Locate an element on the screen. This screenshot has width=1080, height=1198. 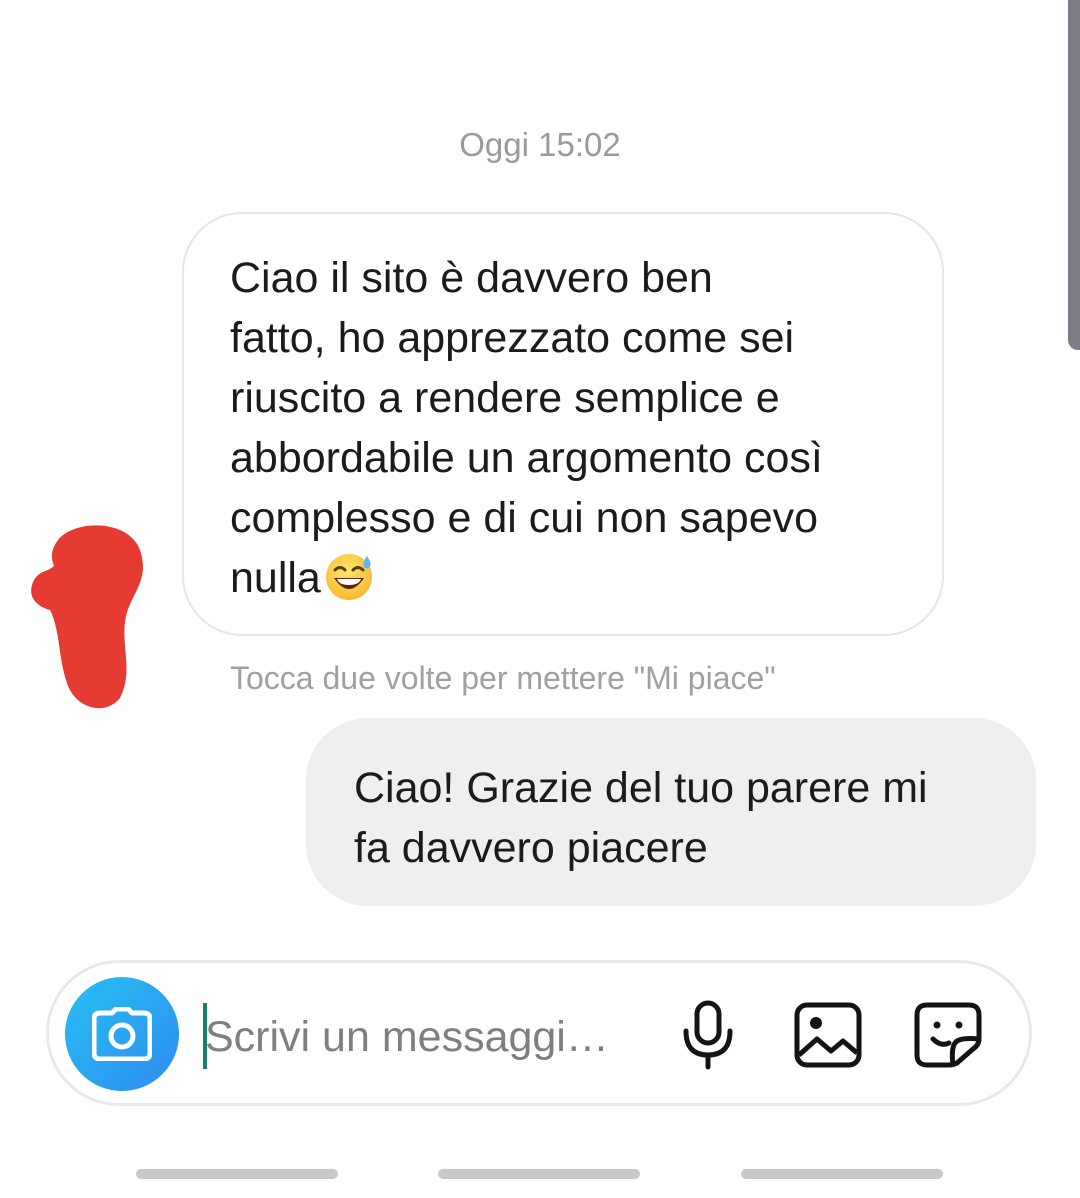
sticker-icon is located at coordinates (948, 1037).